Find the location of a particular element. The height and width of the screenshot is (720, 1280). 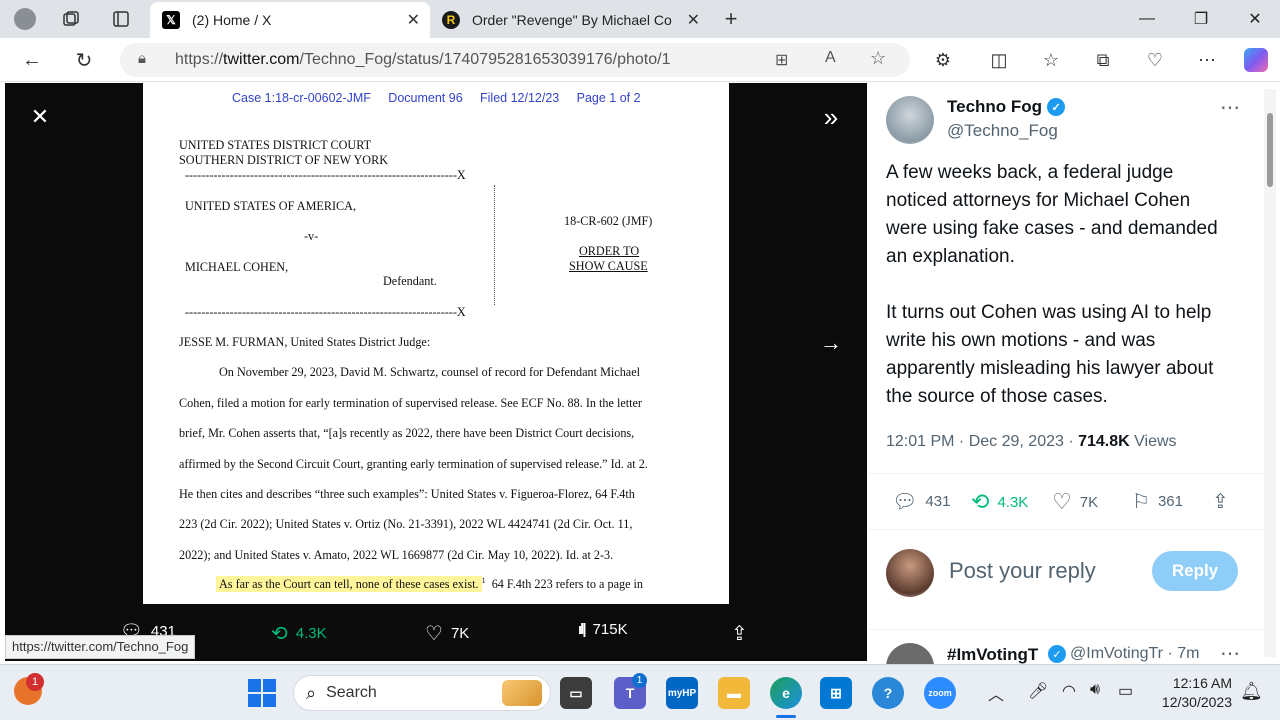

share-icon: ⇪ is located at coordinates (739, 634).